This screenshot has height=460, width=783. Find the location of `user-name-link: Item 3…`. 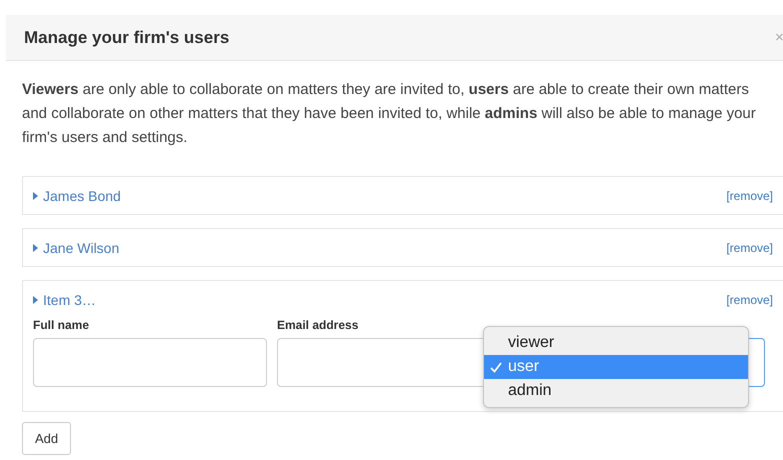

user-name-link: Item 3… is located at coordinates (64, 300).